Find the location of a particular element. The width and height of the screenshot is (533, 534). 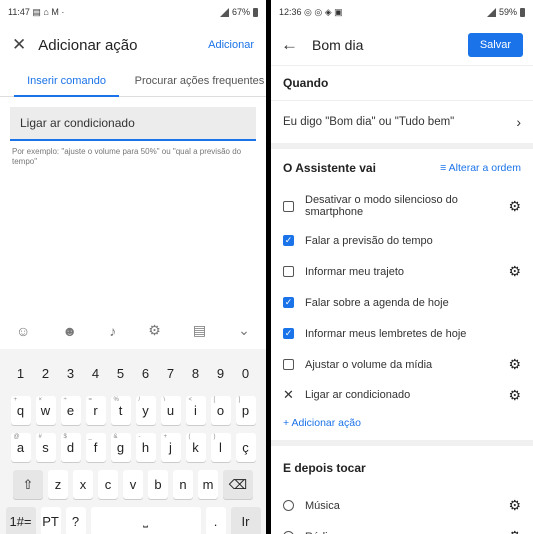

key-1: 1 is located at coordinates (21, 373).